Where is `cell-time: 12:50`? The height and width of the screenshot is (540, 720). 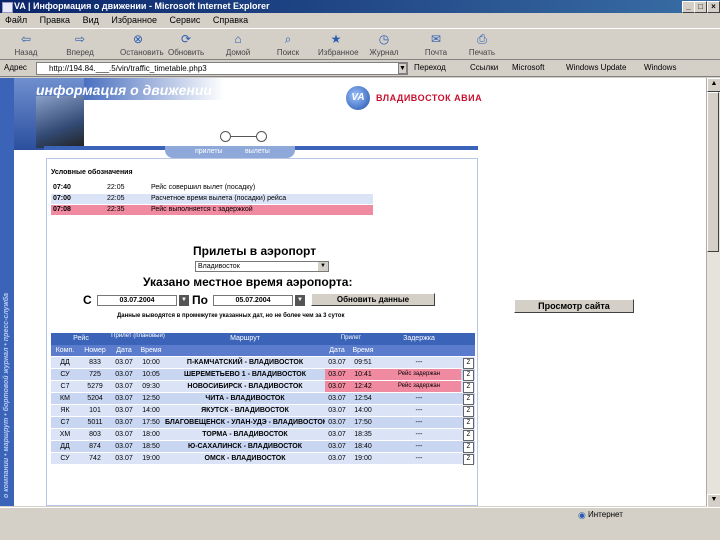
cell-time: 12:50 is located at coordinates (151, 398).